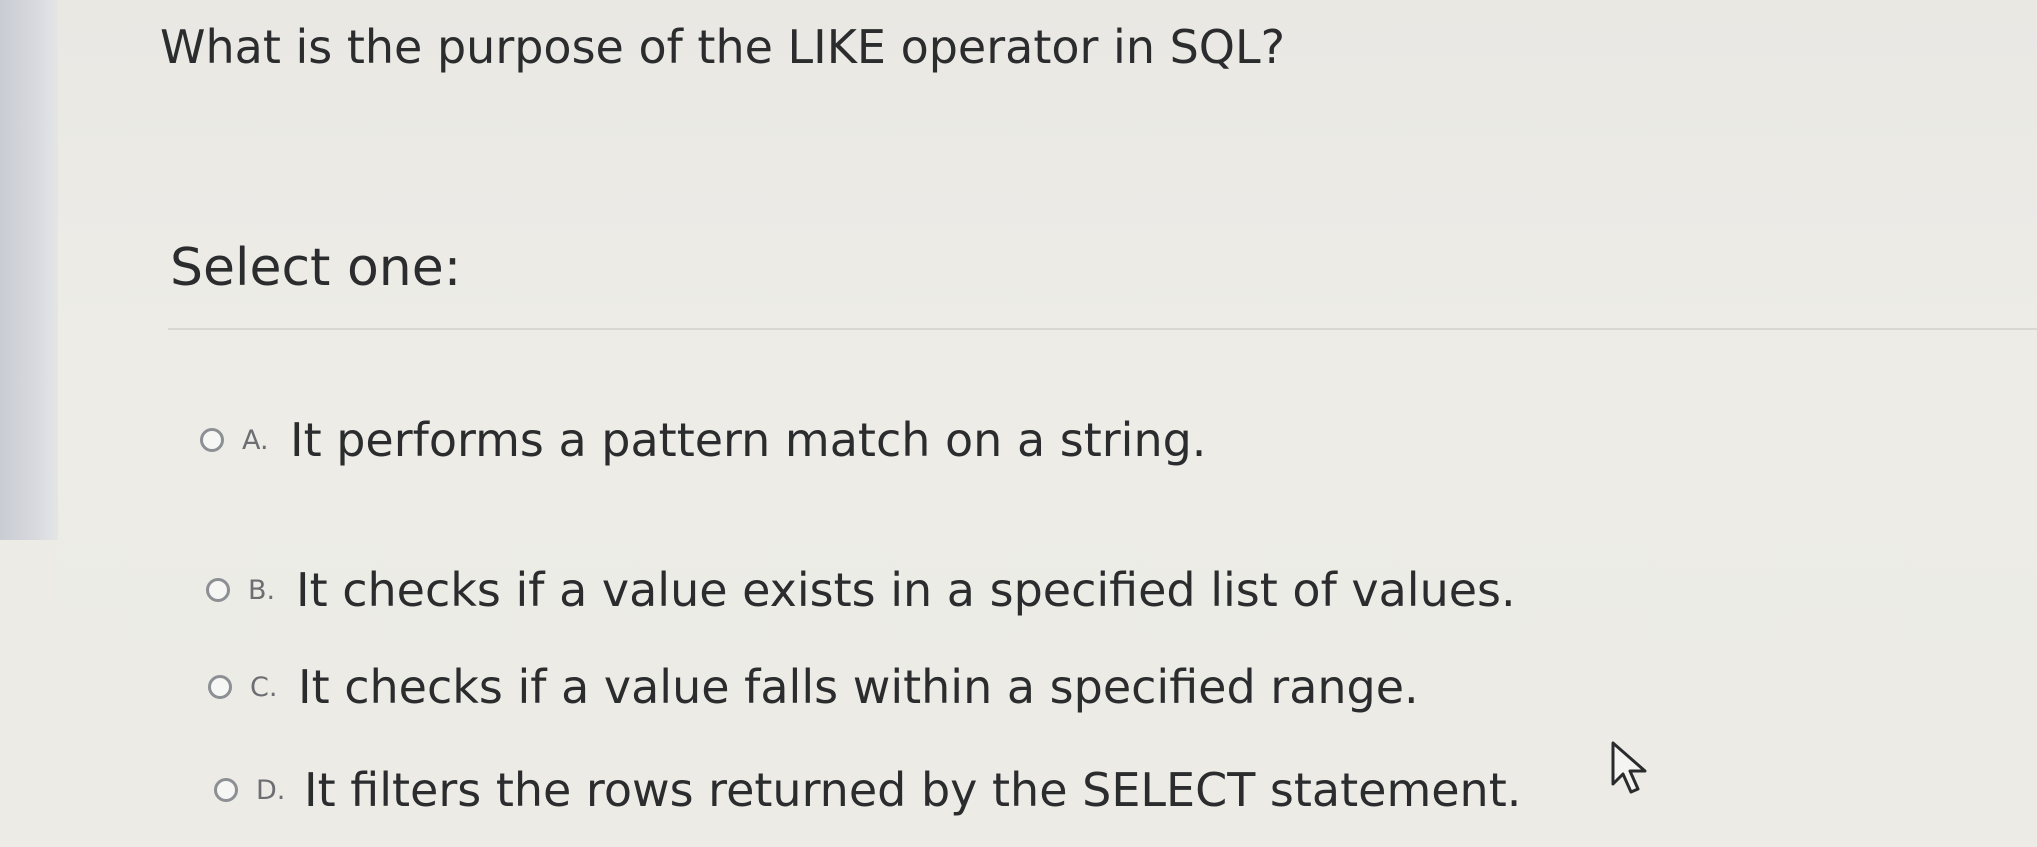 This screenshot has height=847, width=2037. Describe the element at coordinates (262, 590) in the screenshot. I see `option-letter: B.` at that location.